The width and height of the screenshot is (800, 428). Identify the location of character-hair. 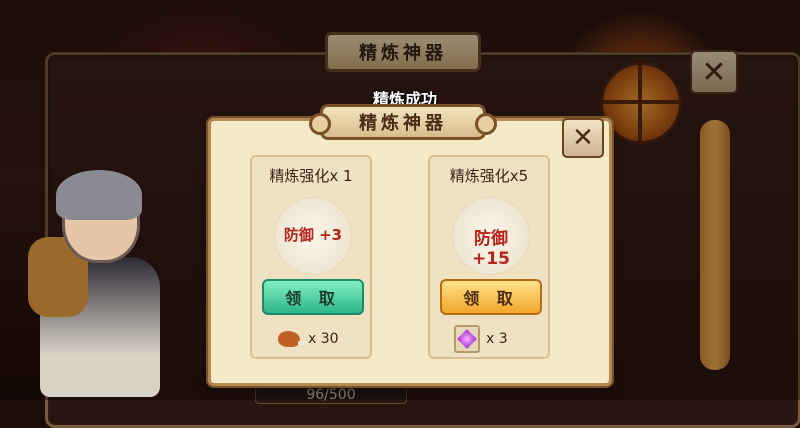
(99, 195).